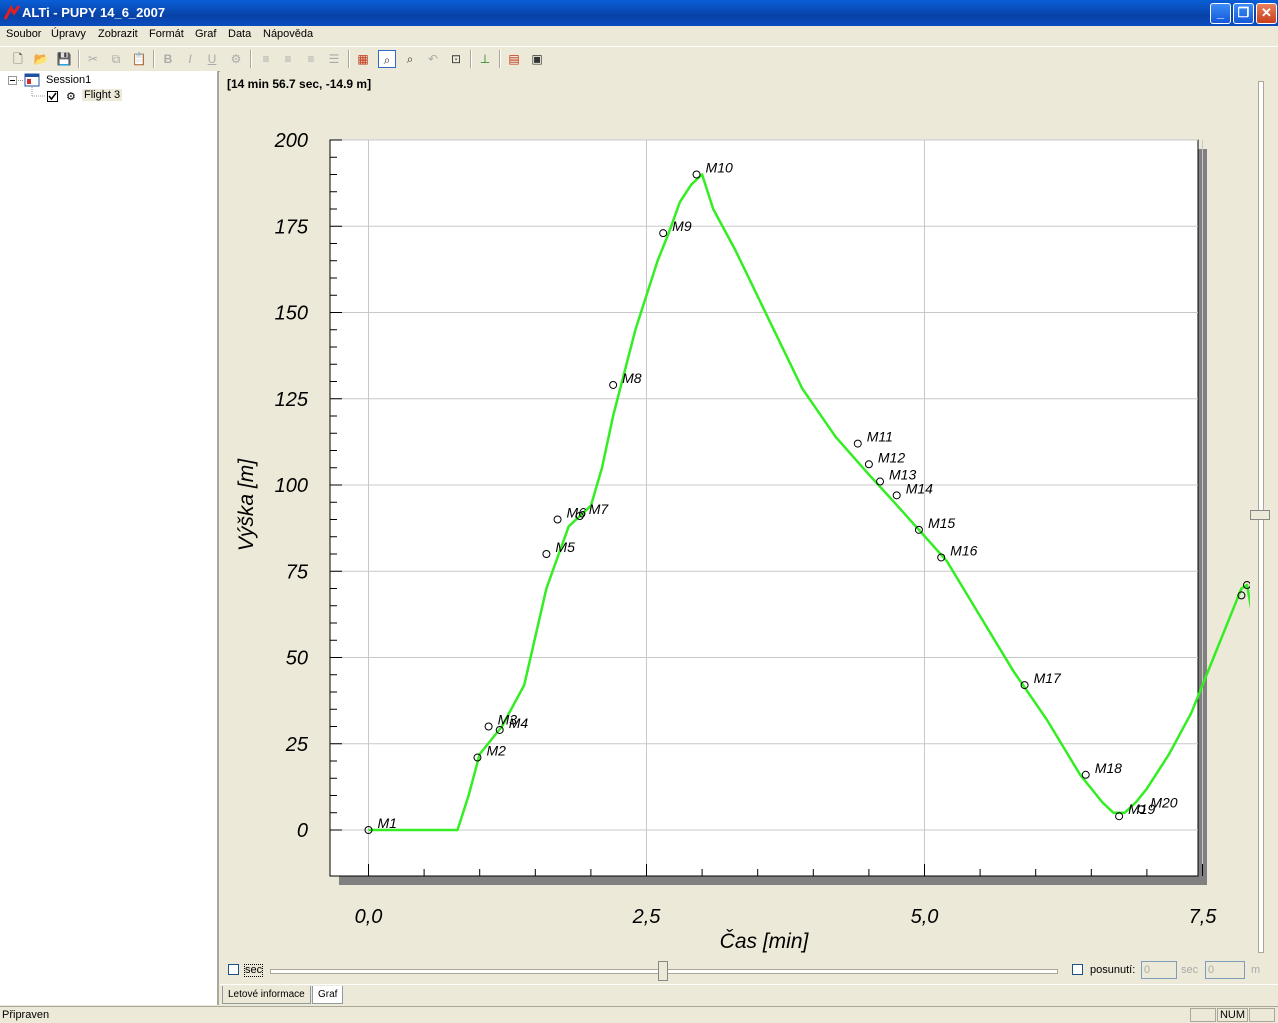  What do you see at coordinates (565, 547) in the screenshot?
I see `marker-label: M5` at bounding box center [565, 547].